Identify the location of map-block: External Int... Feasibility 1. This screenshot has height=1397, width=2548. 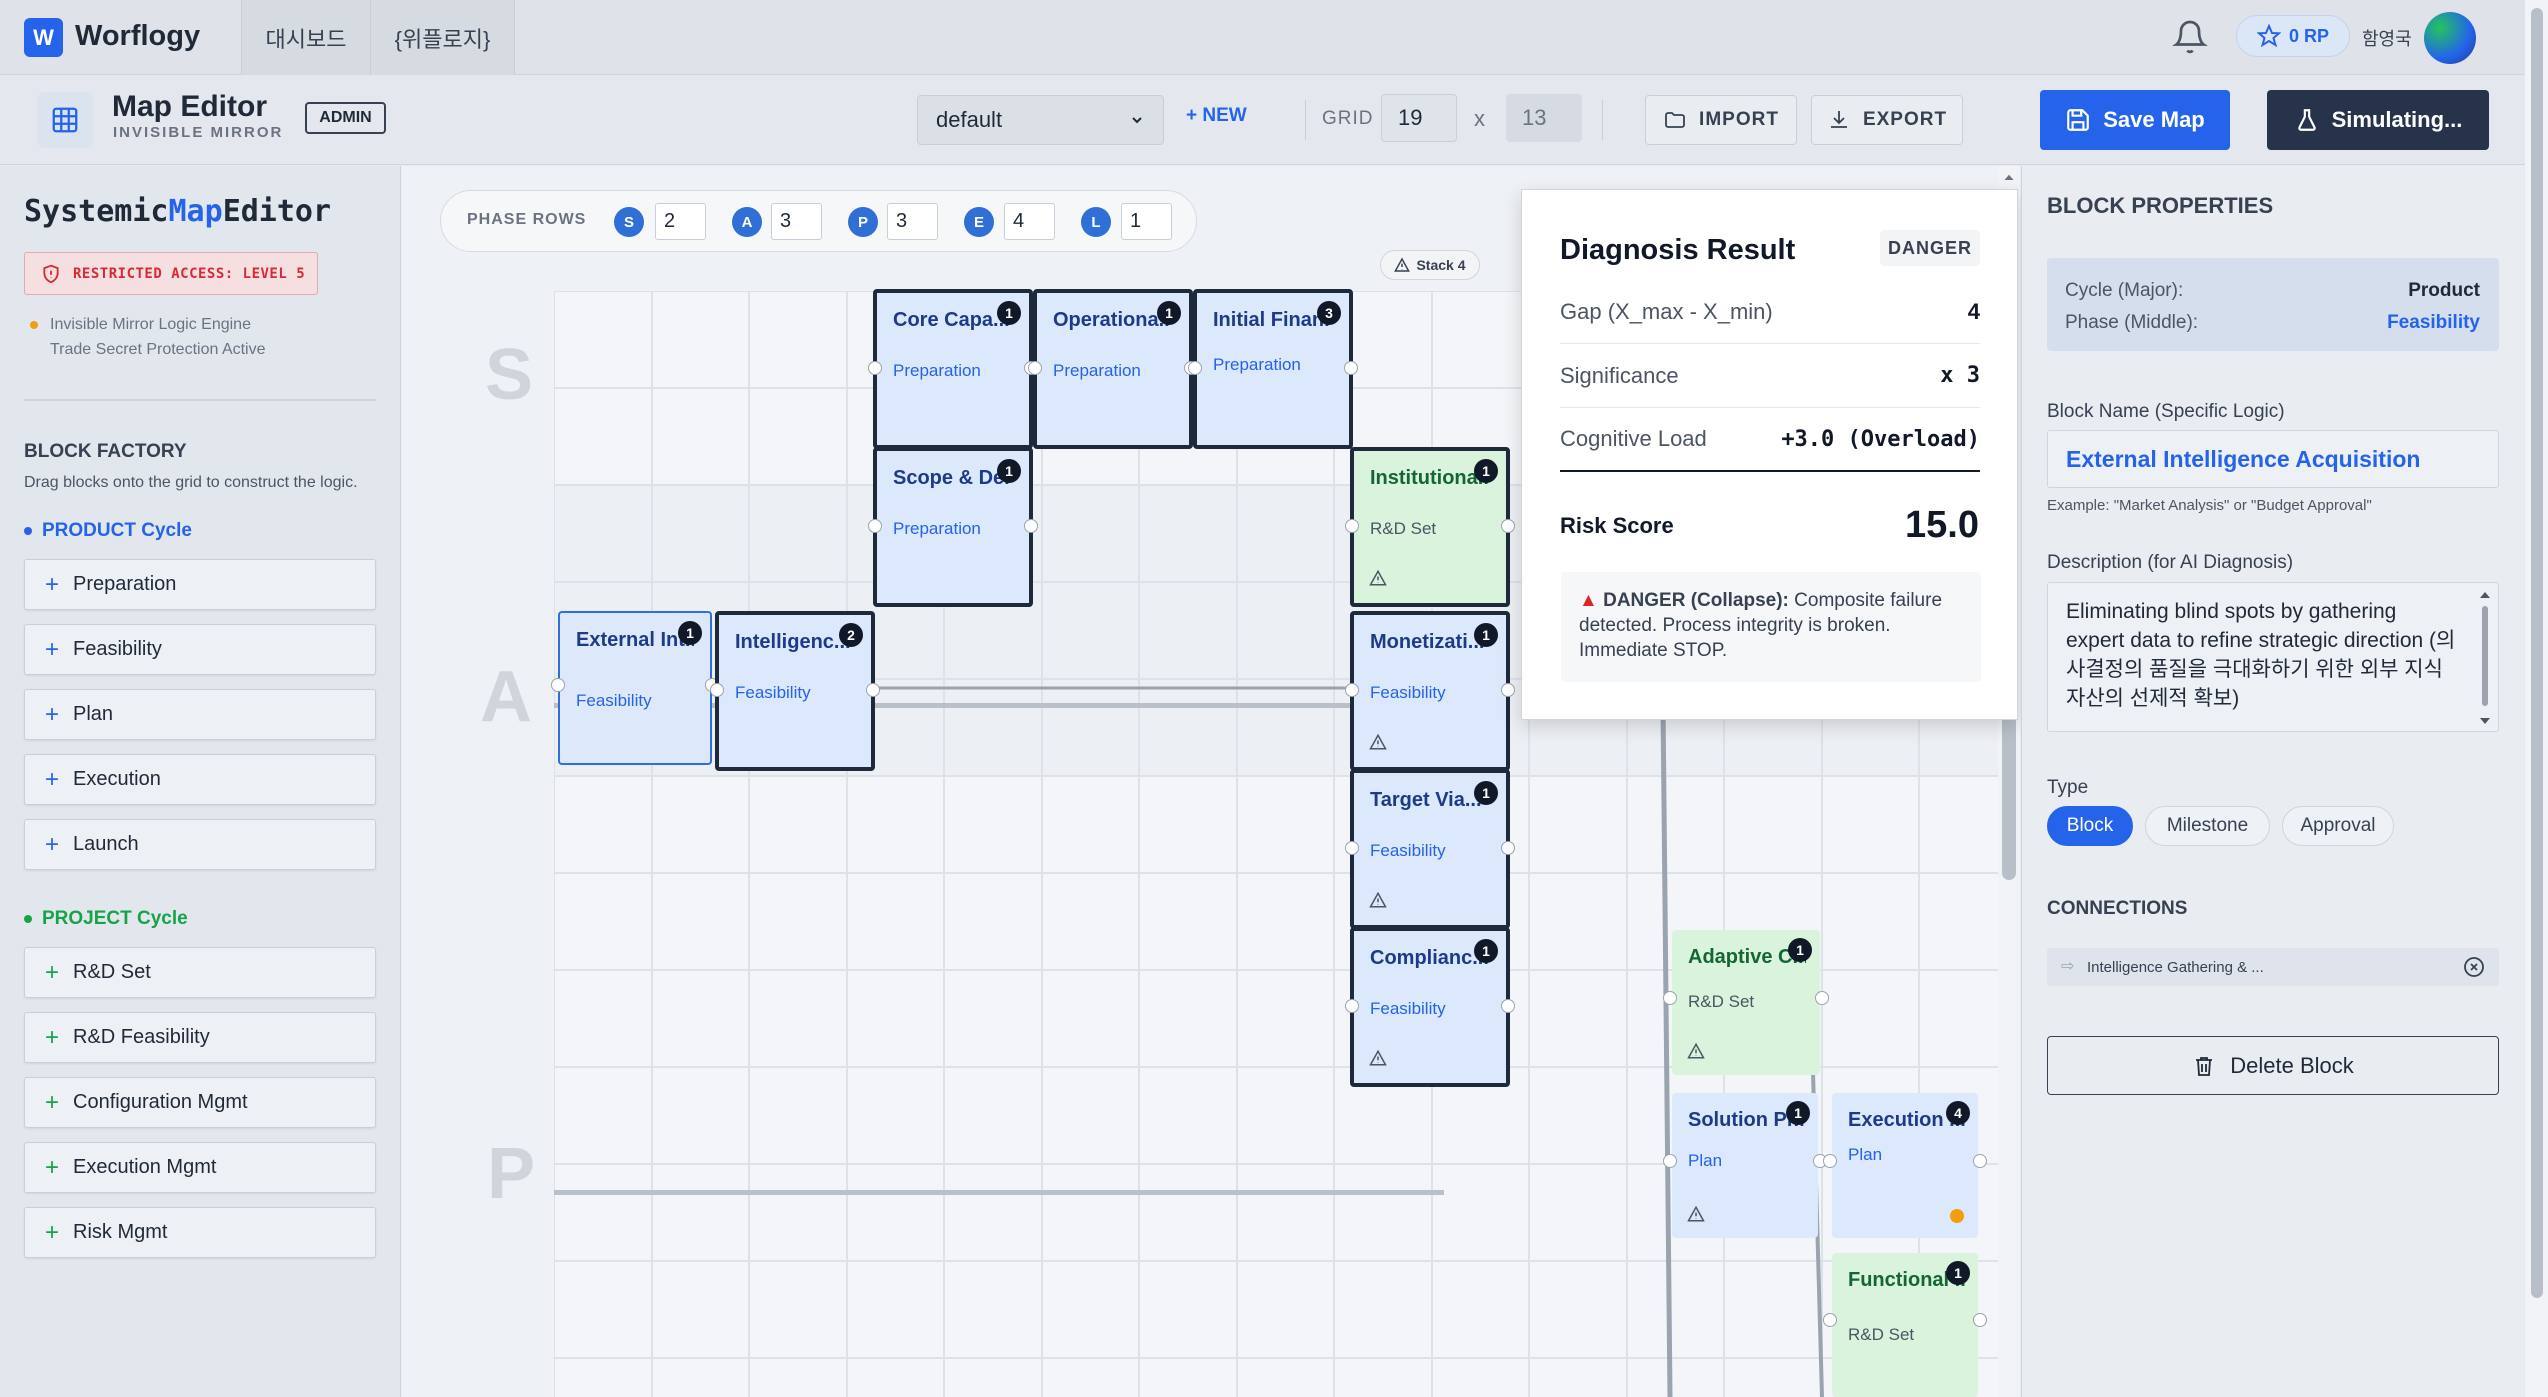
(635, 688).